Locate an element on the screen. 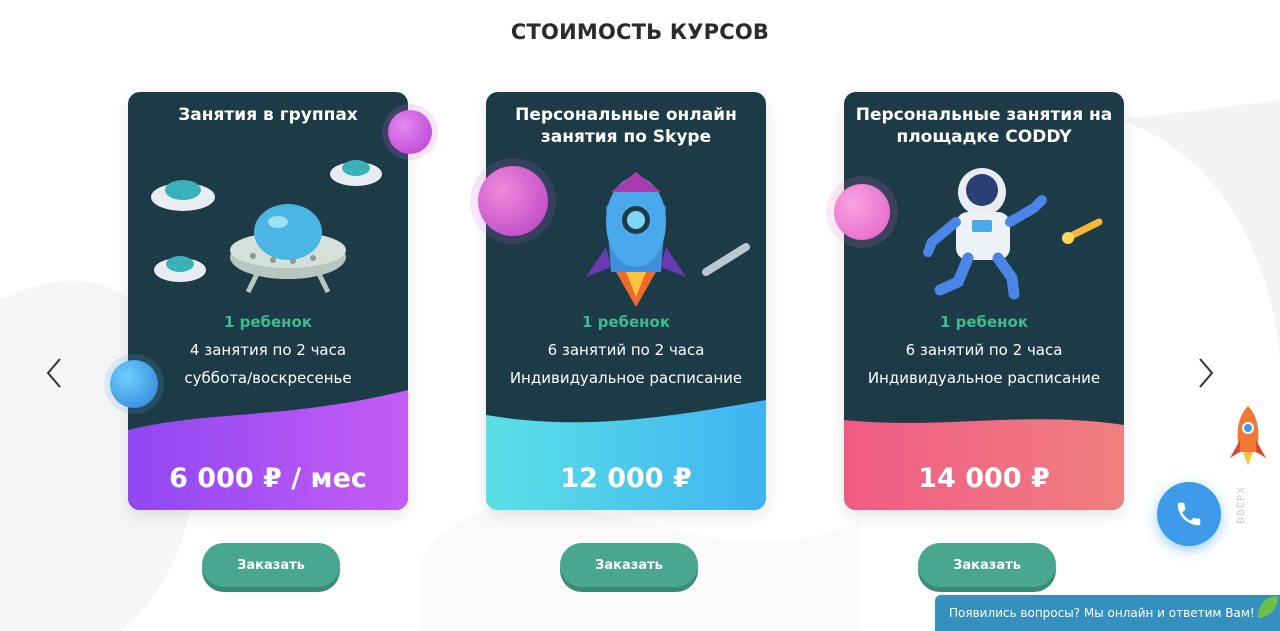 The width and height of the screenshot is (1280, 631). astronaut-illustration is located at coordinates (1013, 234).